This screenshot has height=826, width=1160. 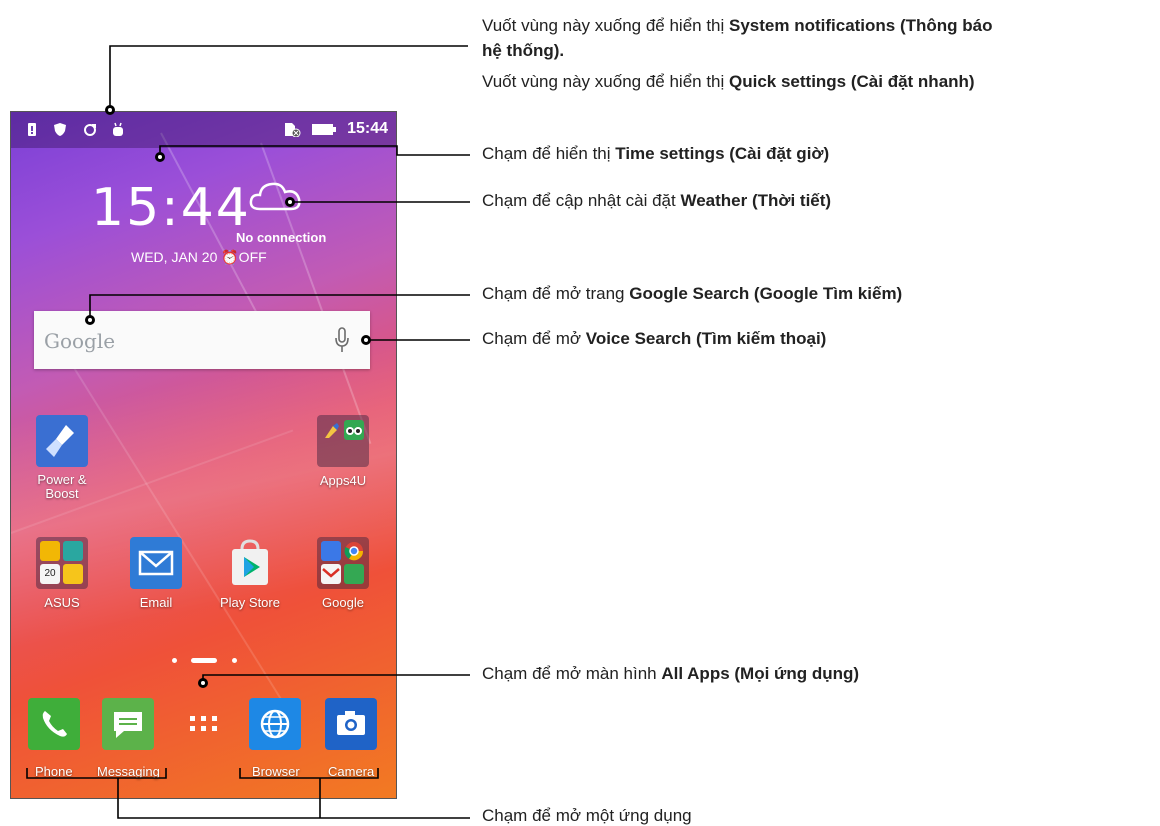 What do you see at coordinates (336, 679) in the screenshot?
I see `callout-line-allapps` at bounding box center [336, 679].